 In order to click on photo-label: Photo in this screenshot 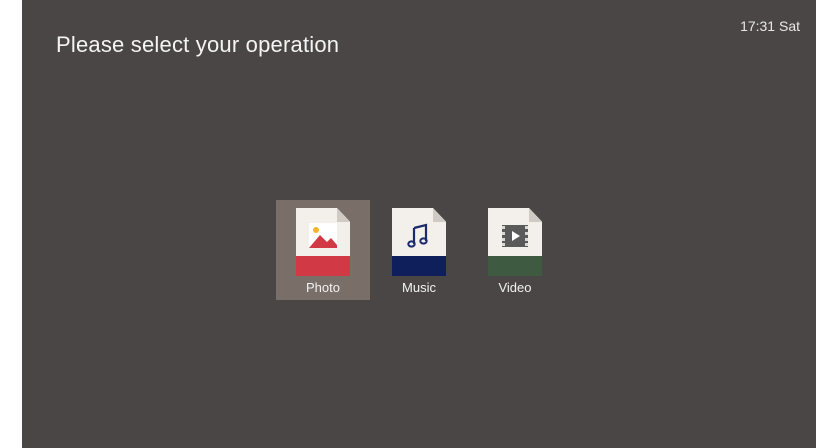, I will do `click(323, 287)`.